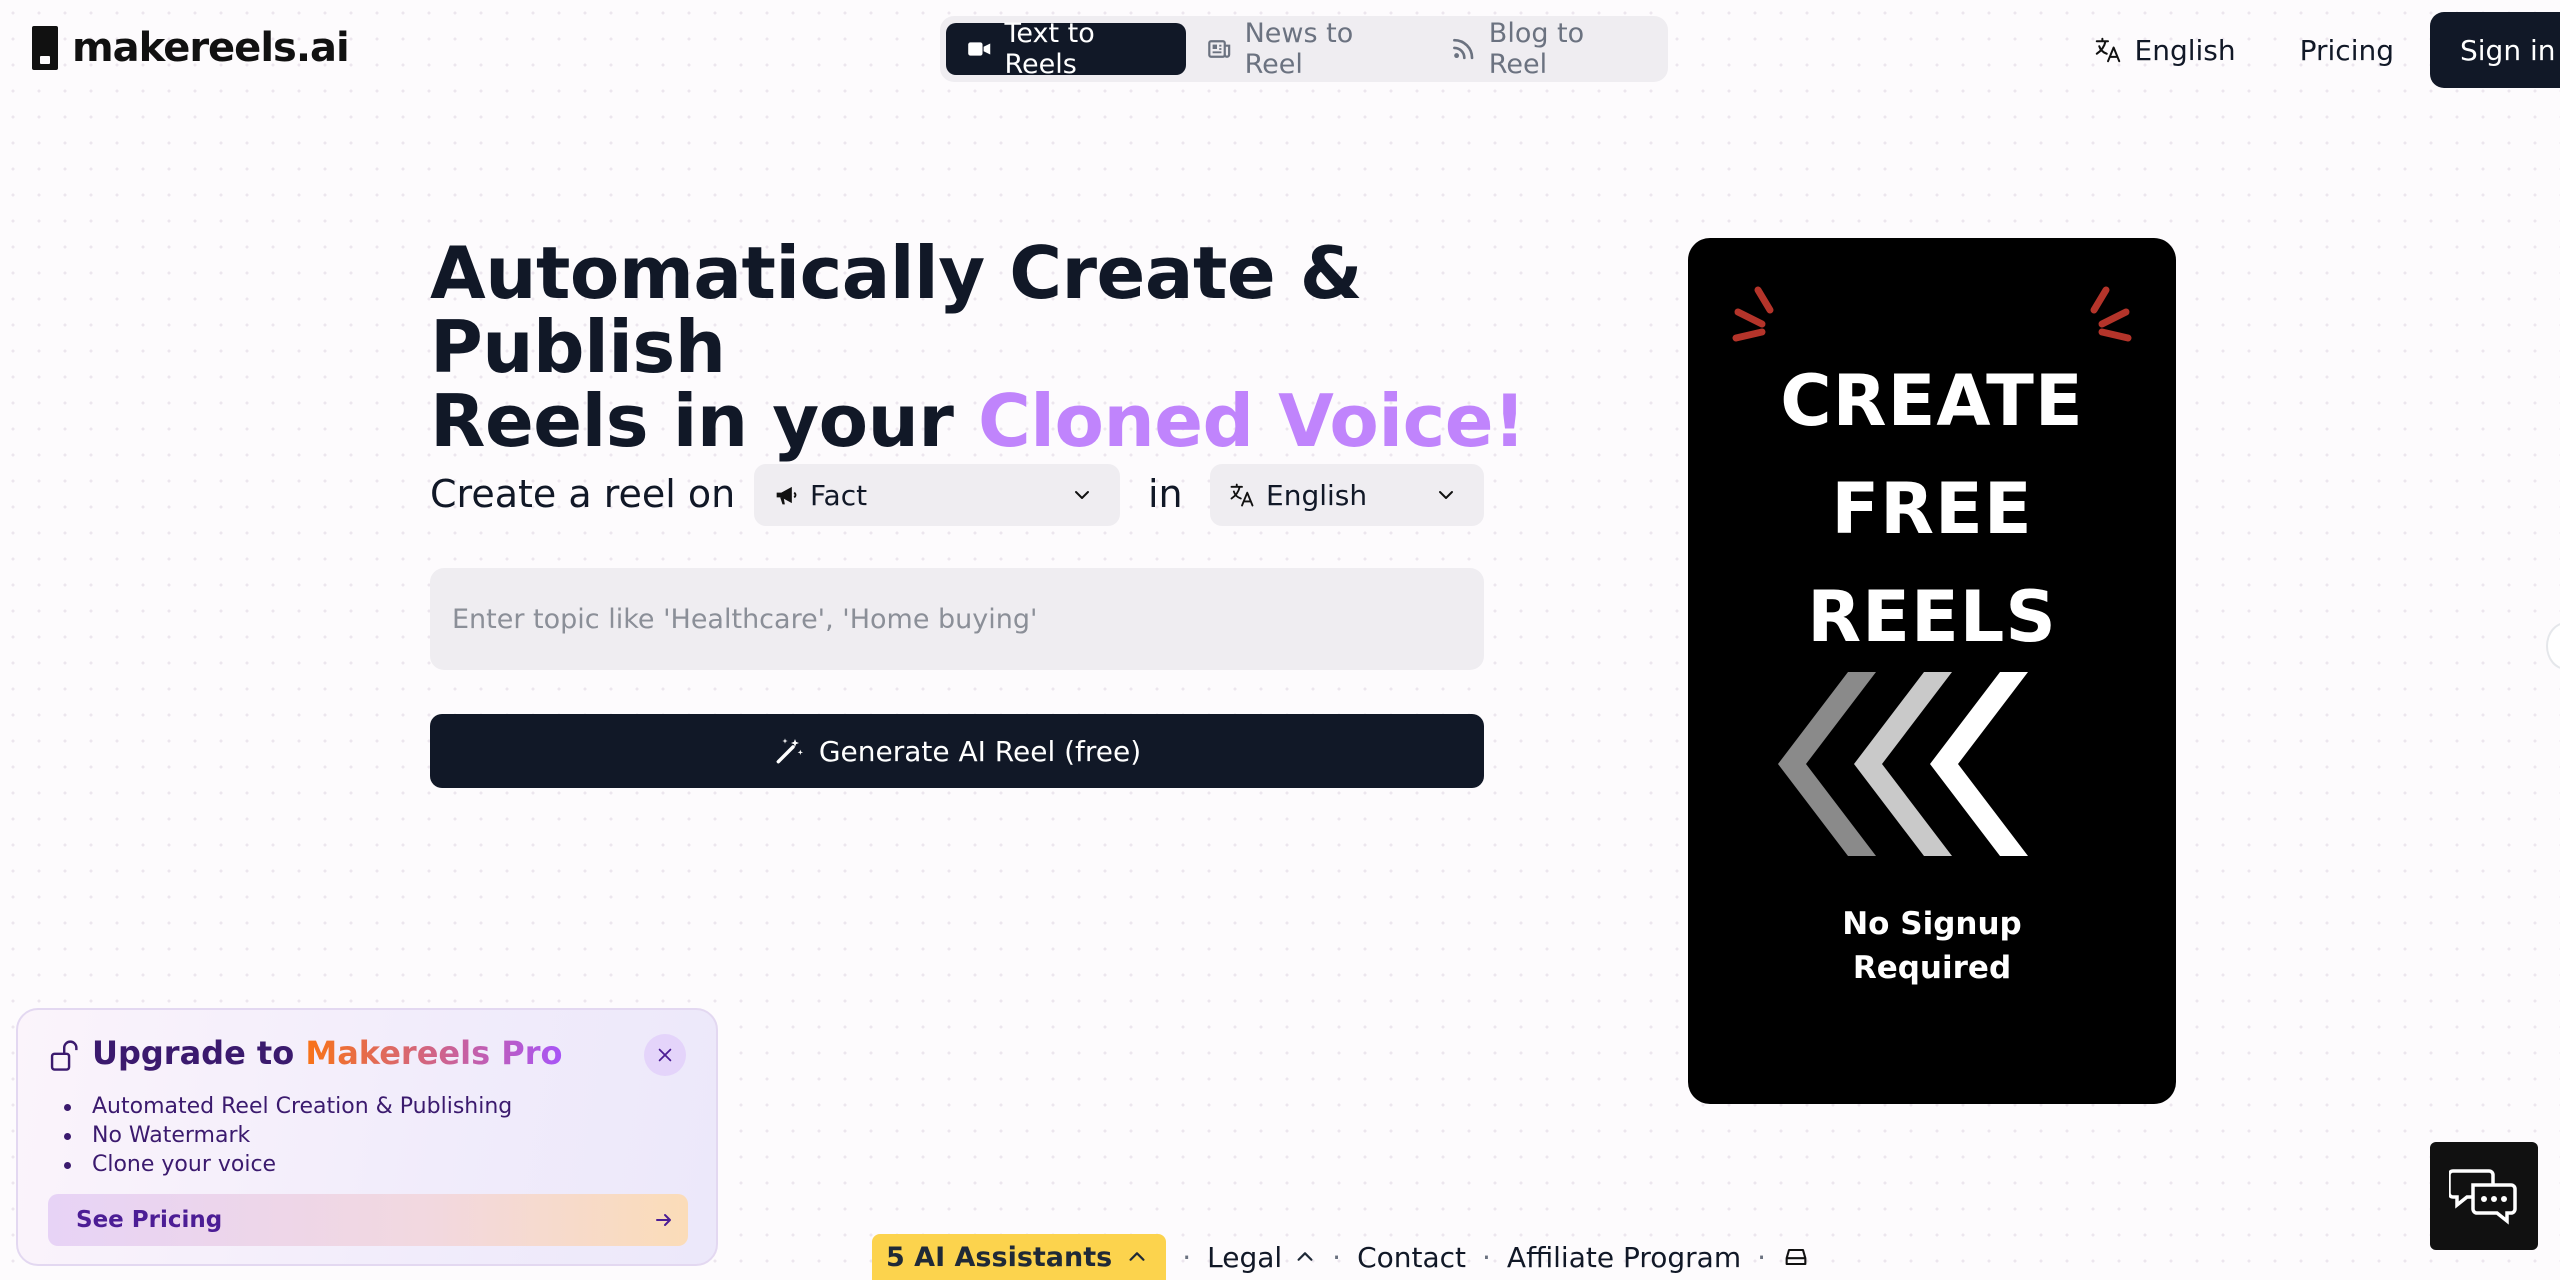  What do you see at coordinates (663, 1220) in the screenshot?
I see `arrow-right-icon` at bounding box center [663, 1220].